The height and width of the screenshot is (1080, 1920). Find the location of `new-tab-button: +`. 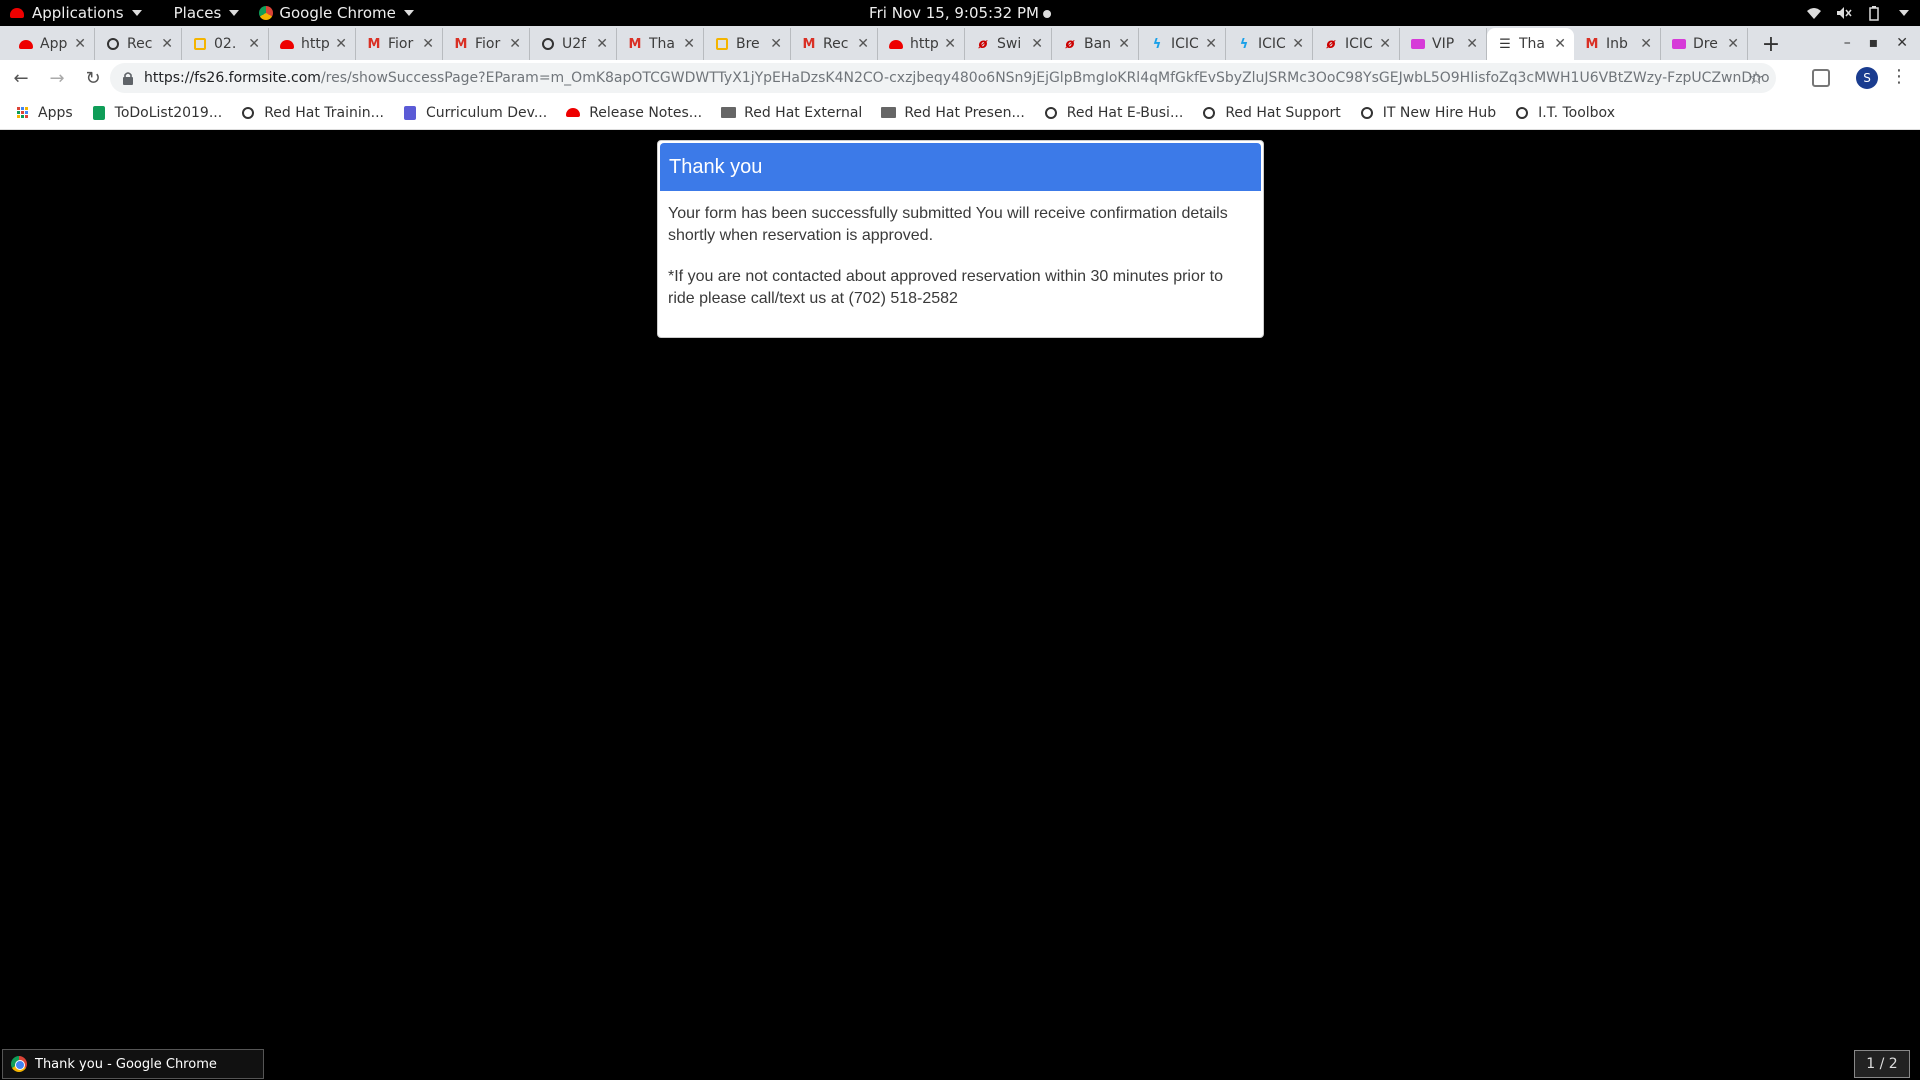

new-tab-button: + is located at coordinates (1771, 44).